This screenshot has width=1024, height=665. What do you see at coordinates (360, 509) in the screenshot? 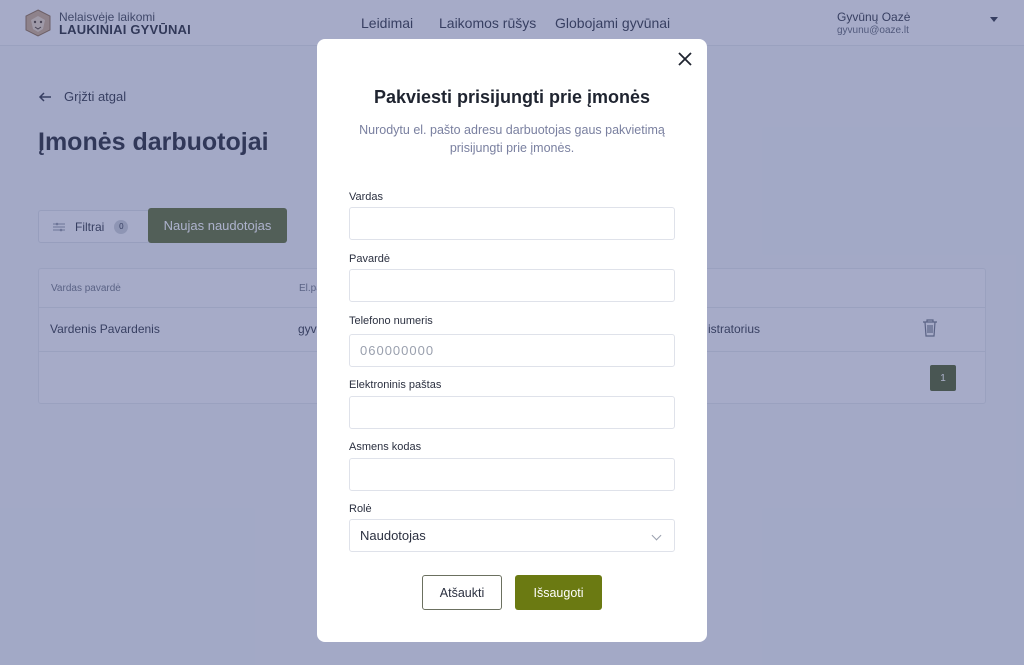
I see `role-label: Rolė` at bounding box center [360, 509].